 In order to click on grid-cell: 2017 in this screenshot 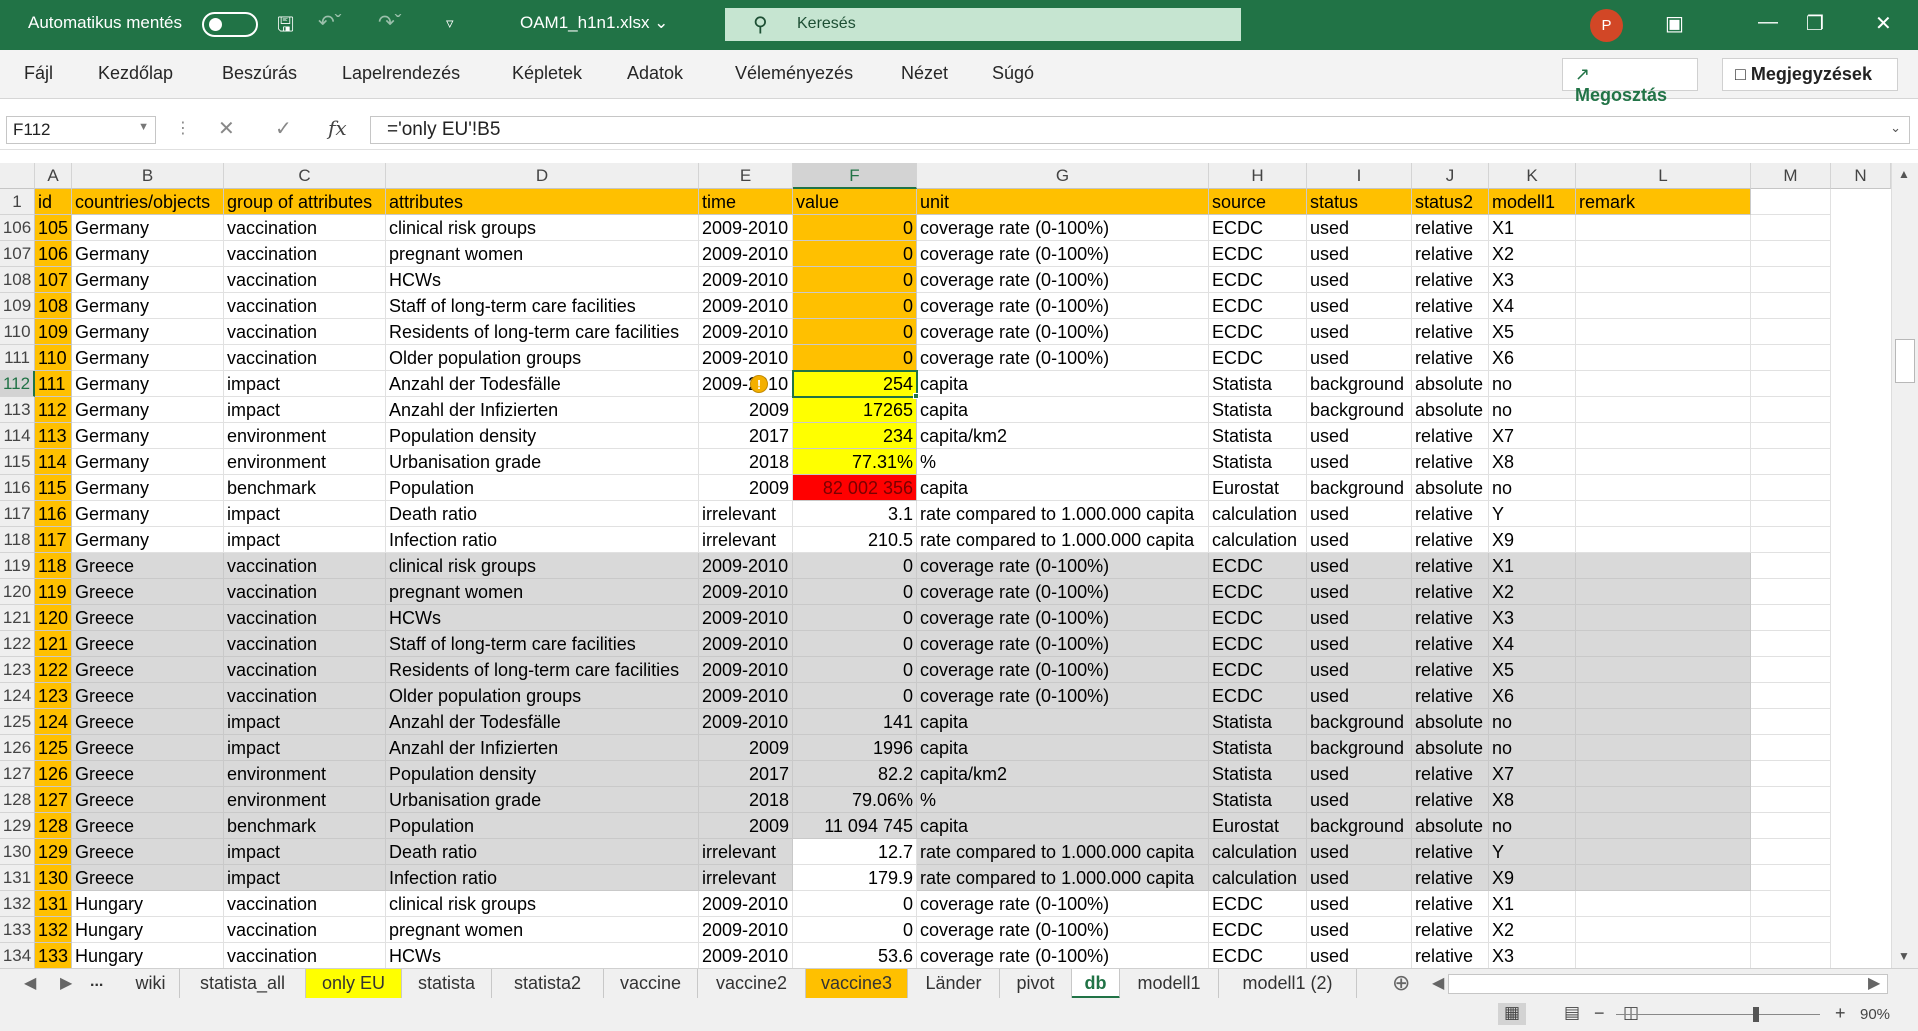, I will do `click(746, 774)`.